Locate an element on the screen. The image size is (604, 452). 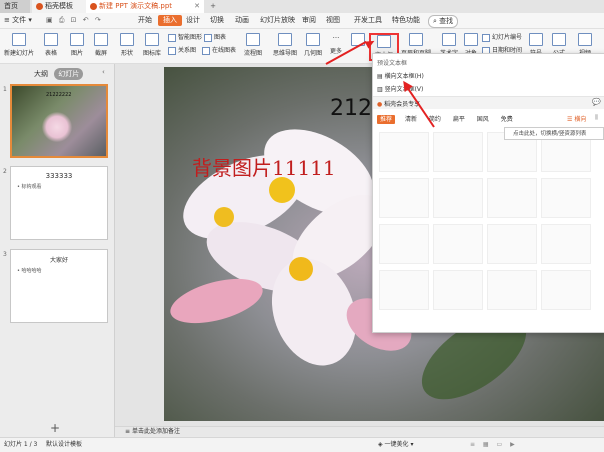
filter-free: 免费 is located at coordinates (507, 119).